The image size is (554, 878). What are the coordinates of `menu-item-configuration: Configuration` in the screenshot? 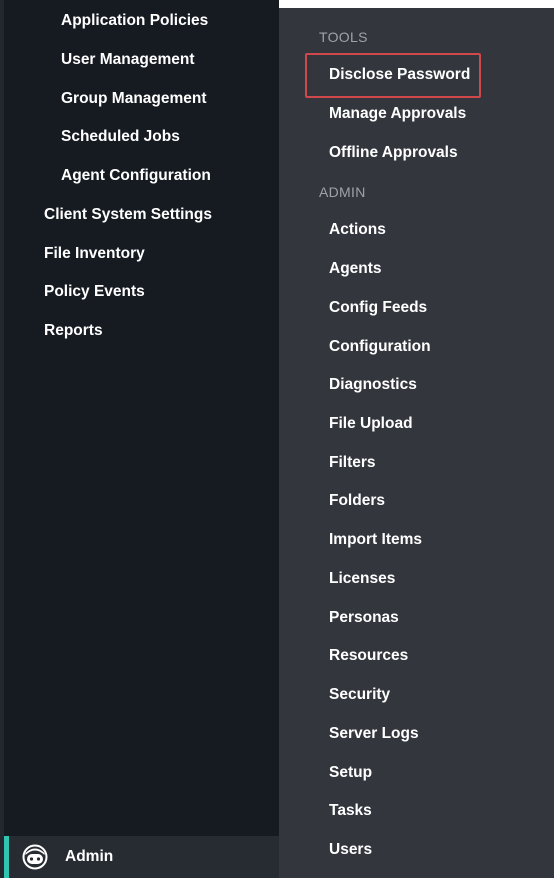 It's located at (380, 347).